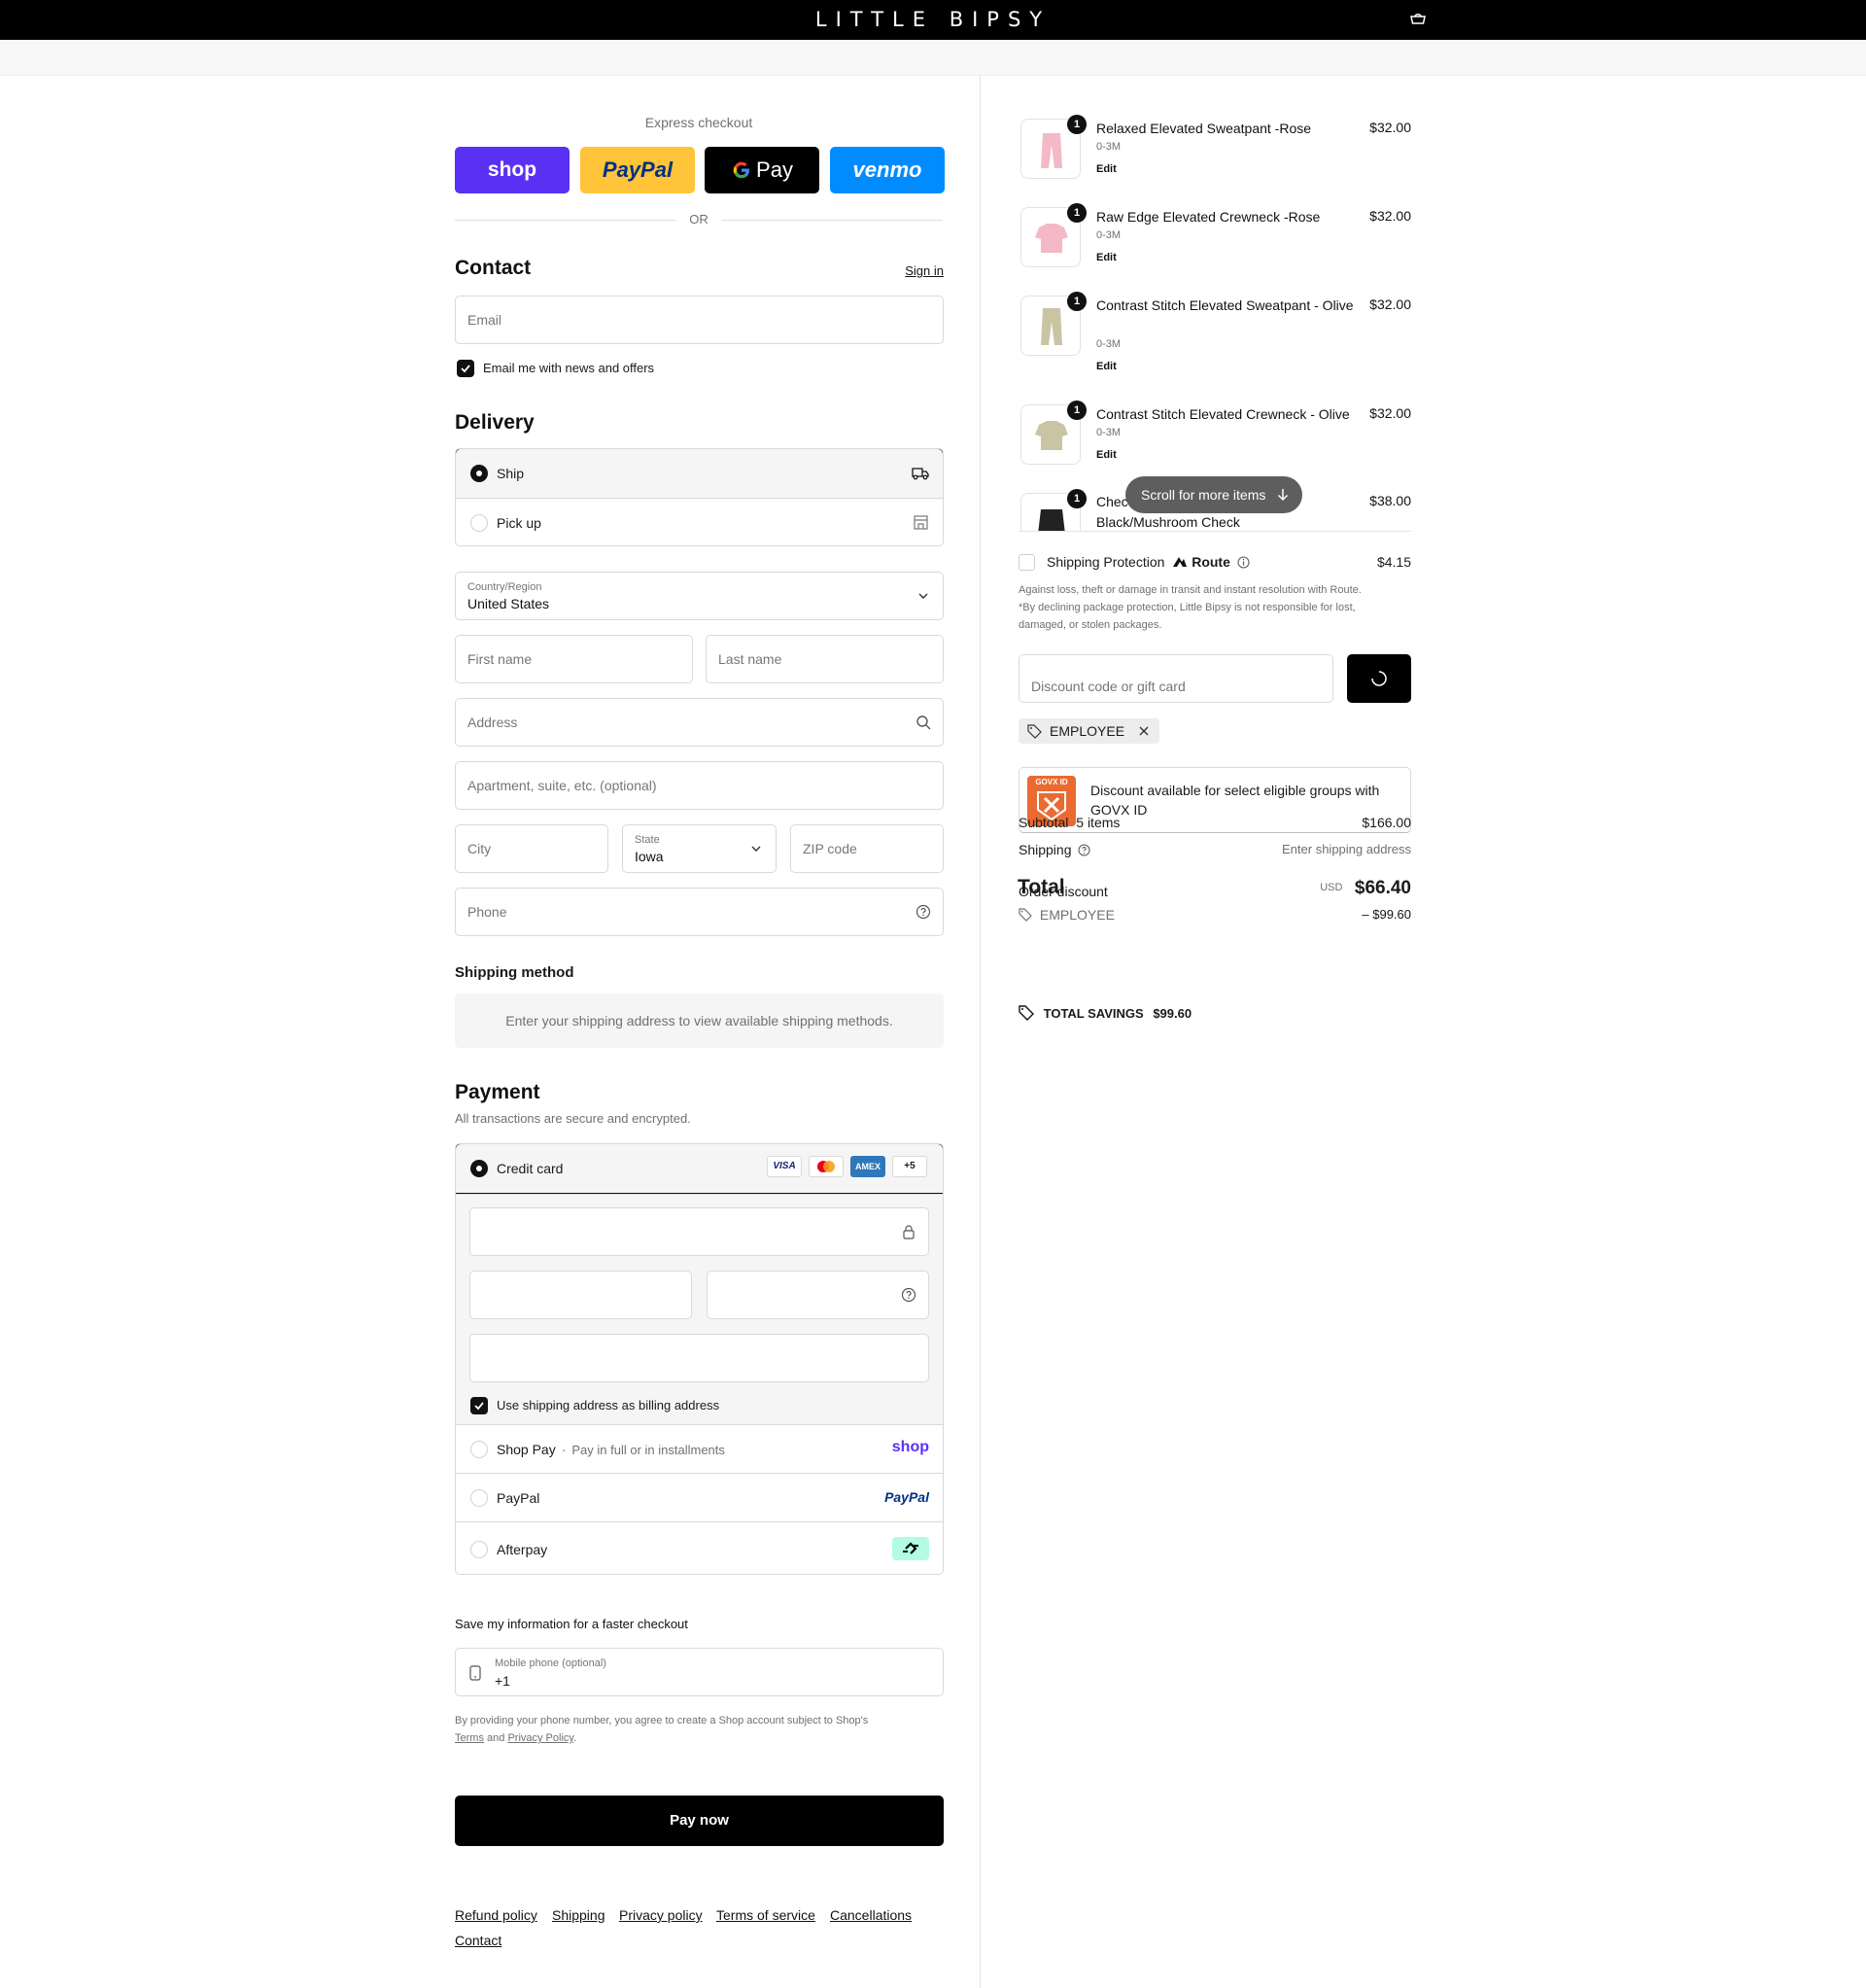 This screenshot has width=1866, height=1988. I want to click on paypal-radio, so click(479, 1498).